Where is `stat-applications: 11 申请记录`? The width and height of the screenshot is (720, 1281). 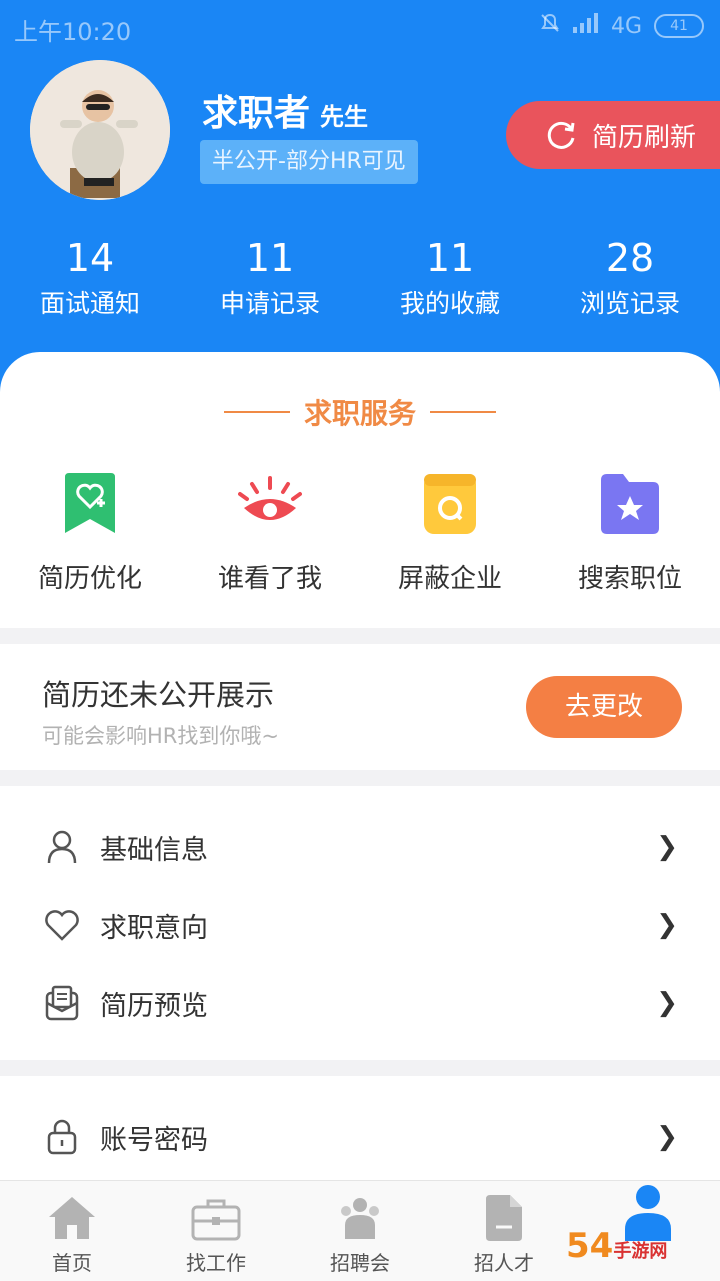
stat-applications: 11 申请记录 is located at coordinates (270, 278).